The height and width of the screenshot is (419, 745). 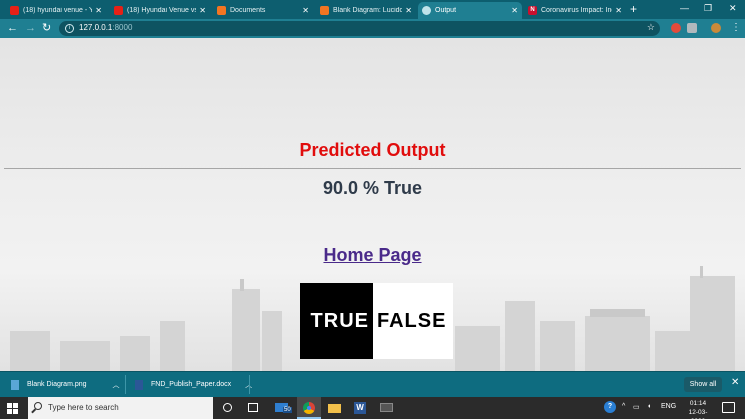 What do you see at coordinates (287, 410) in the screenshot?
I see `mail-badge: 50` at bounding box center [287, 410].